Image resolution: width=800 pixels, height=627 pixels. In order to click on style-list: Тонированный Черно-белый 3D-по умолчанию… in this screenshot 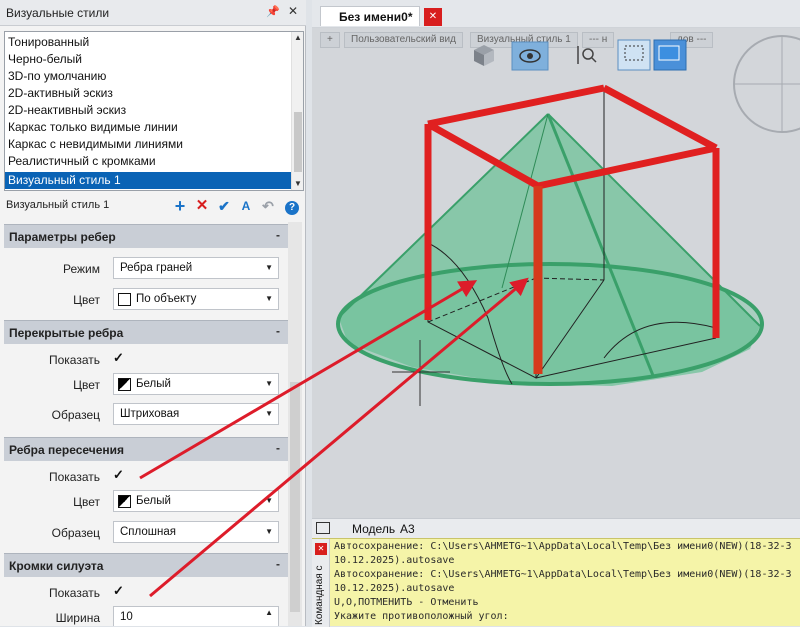, I will do `click(154, 111)`.